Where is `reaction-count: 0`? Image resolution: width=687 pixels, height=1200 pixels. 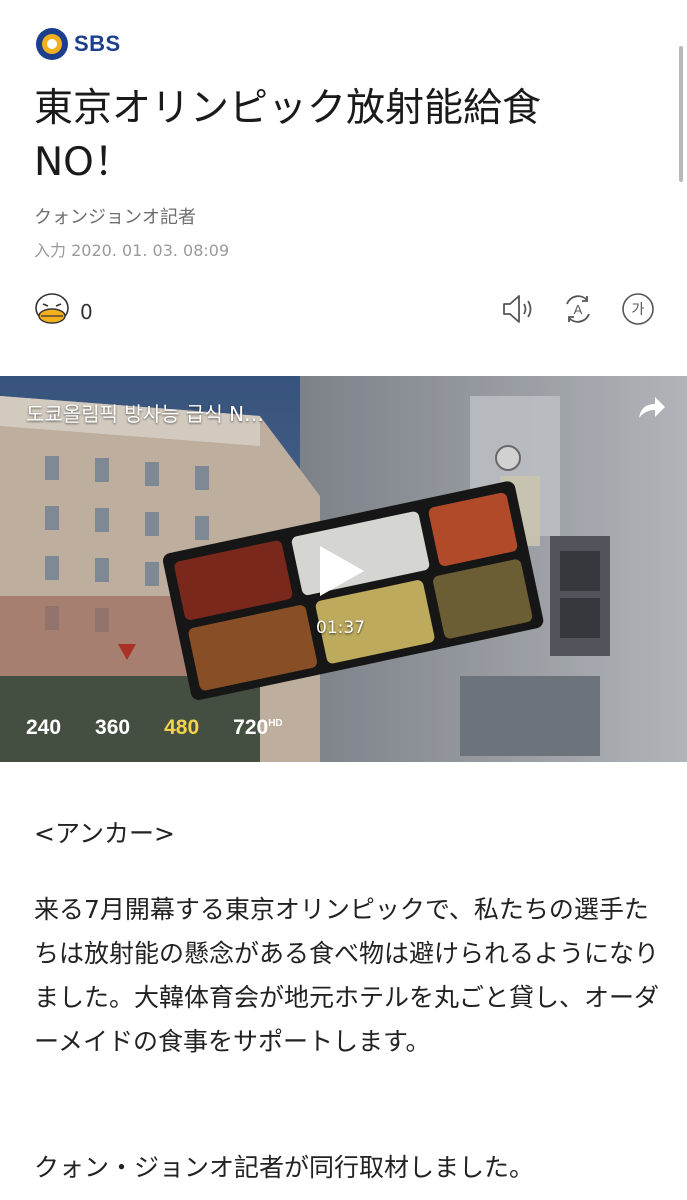 reaction-count: 0 is located at coordinates (86, 312).